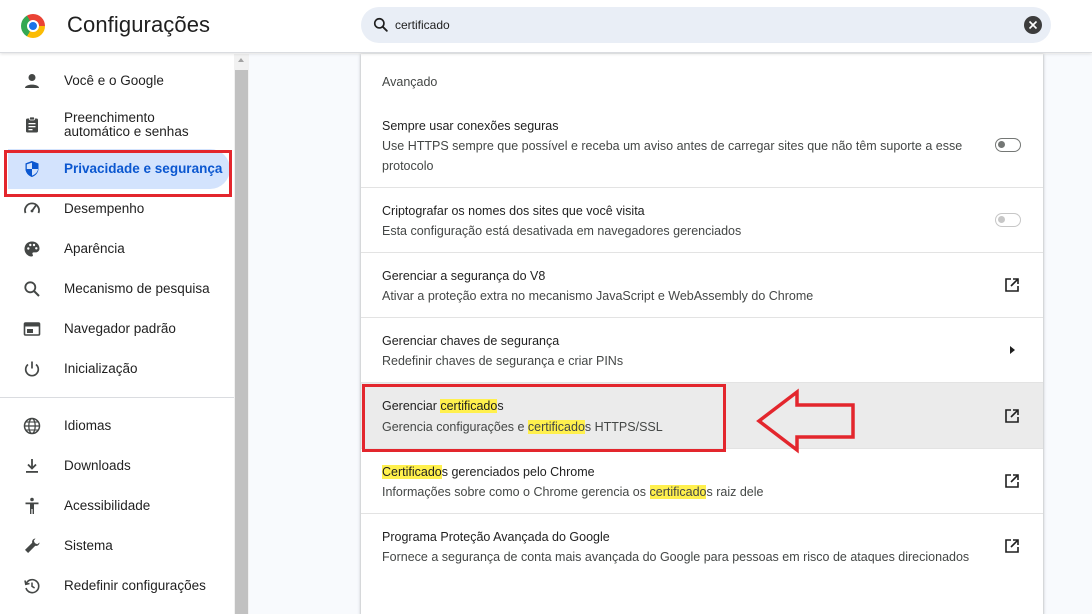 Image resolution: width=1092 pixels, height=614 pixels. What do you see at coordinates (119, 546) in the screenshot?
I see `sidebar-item-sistema: Sistema` at bounding box center [119, 546].